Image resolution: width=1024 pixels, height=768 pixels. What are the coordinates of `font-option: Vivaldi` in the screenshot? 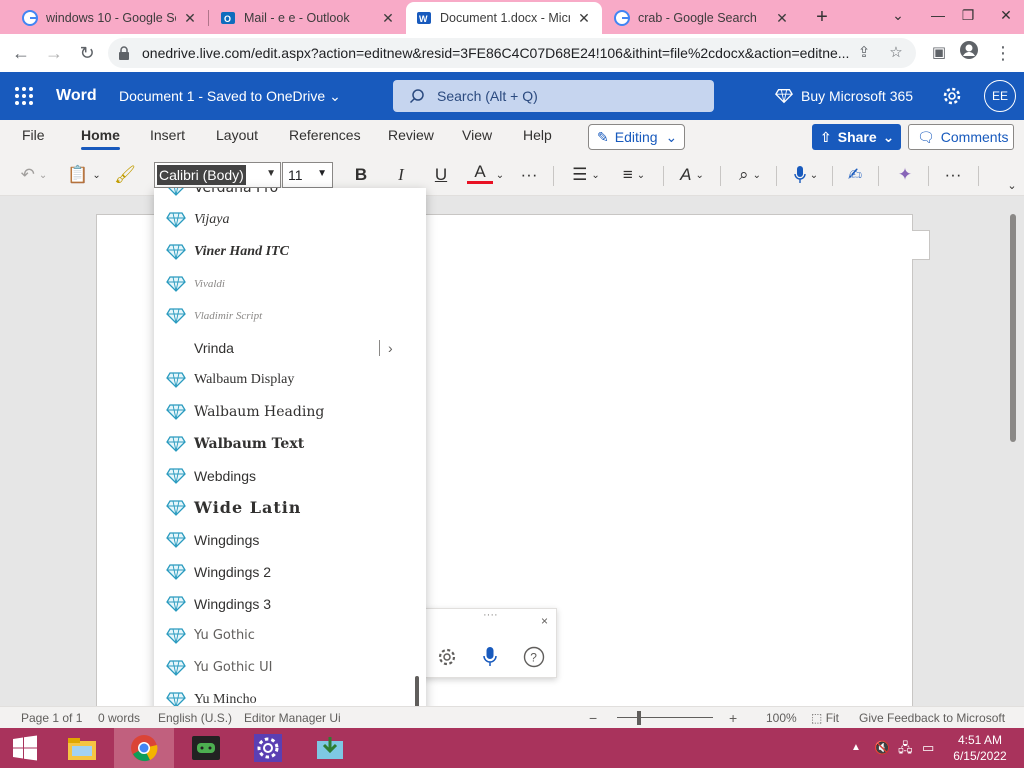 It's located at (290, 284).